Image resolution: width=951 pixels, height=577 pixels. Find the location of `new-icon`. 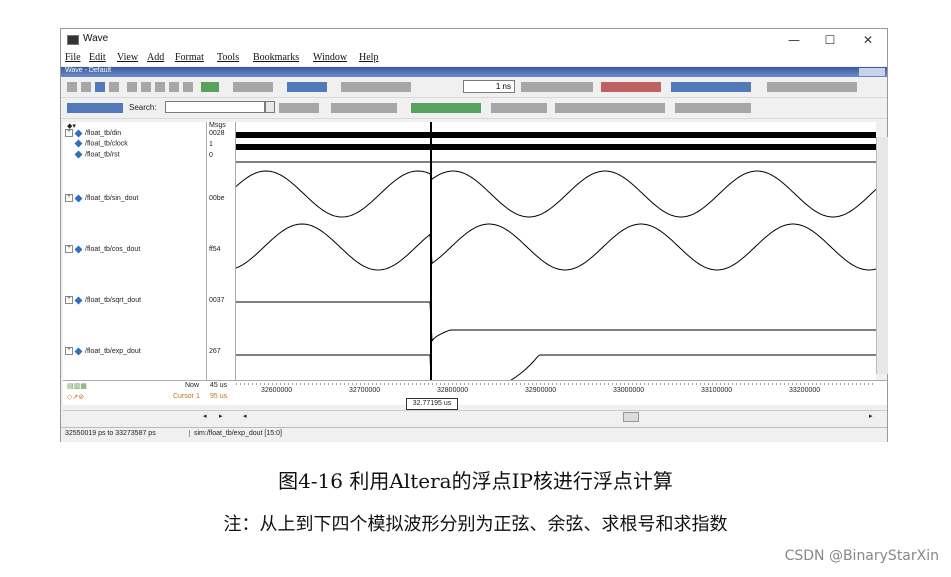

new-icon is located at coordinates (72, 87).